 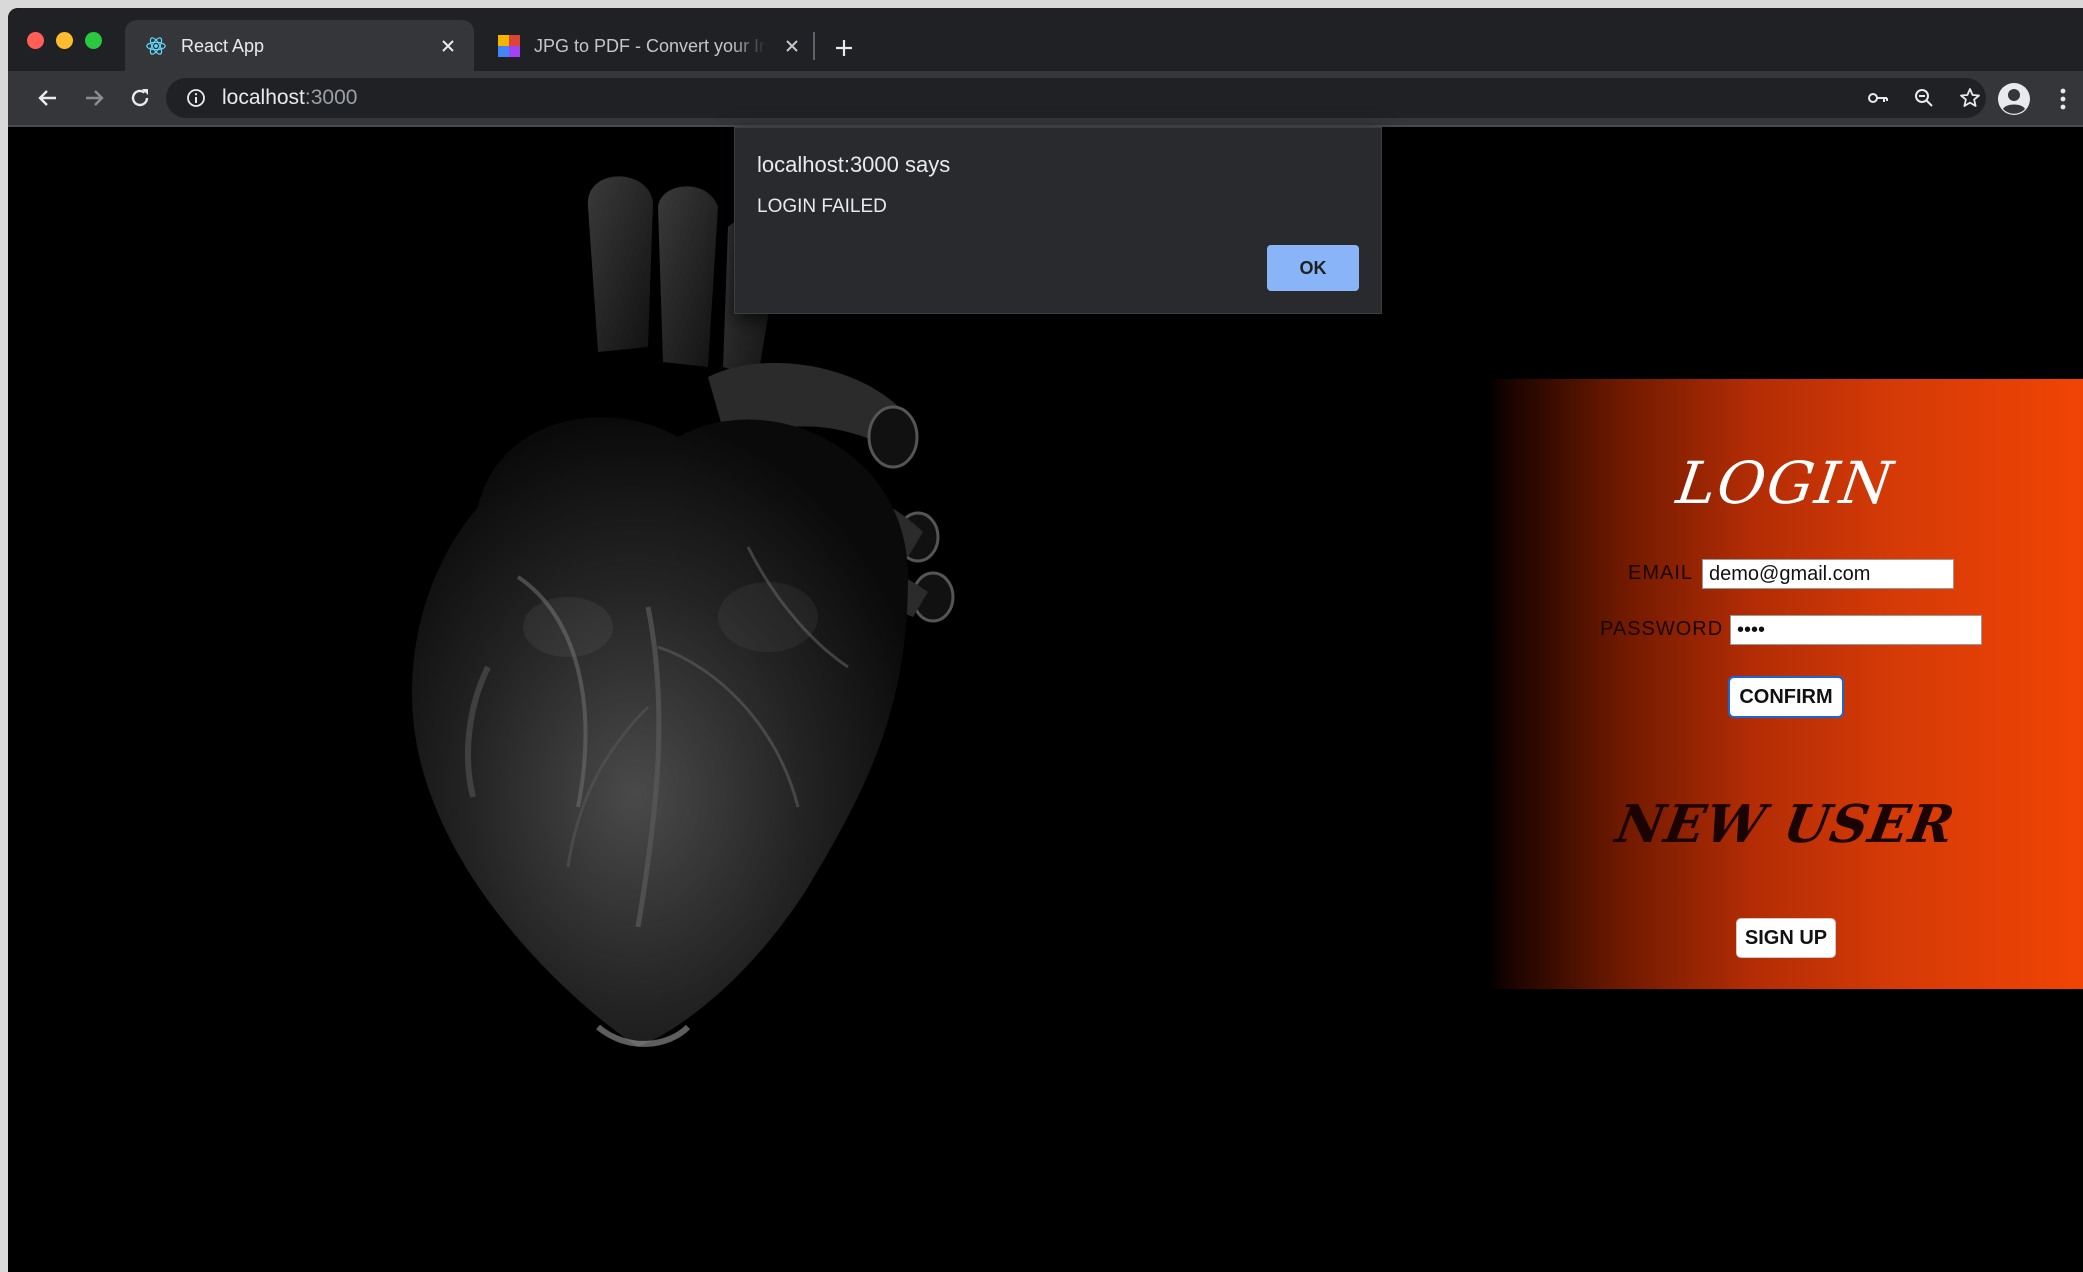 I want to click on reload-icon, so click(x=140, y=98).